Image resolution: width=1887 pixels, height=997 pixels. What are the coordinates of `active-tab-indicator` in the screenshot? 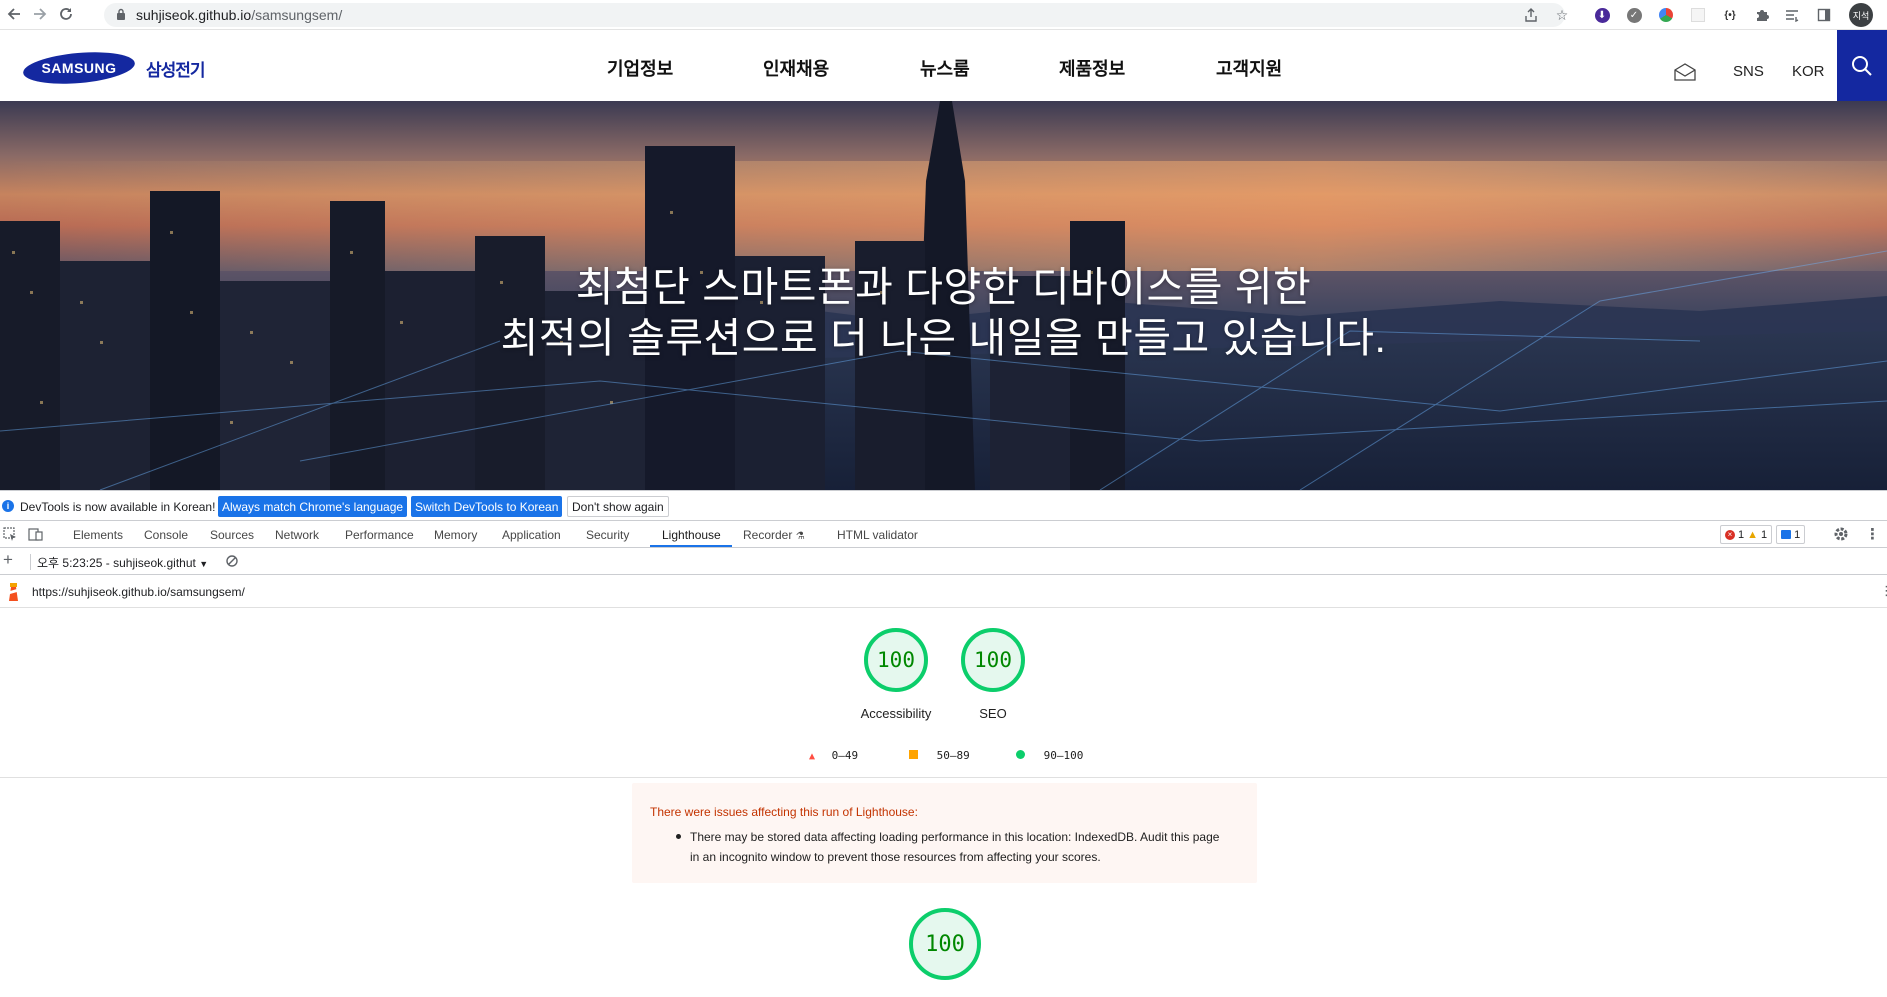 It's located at (691, 546).